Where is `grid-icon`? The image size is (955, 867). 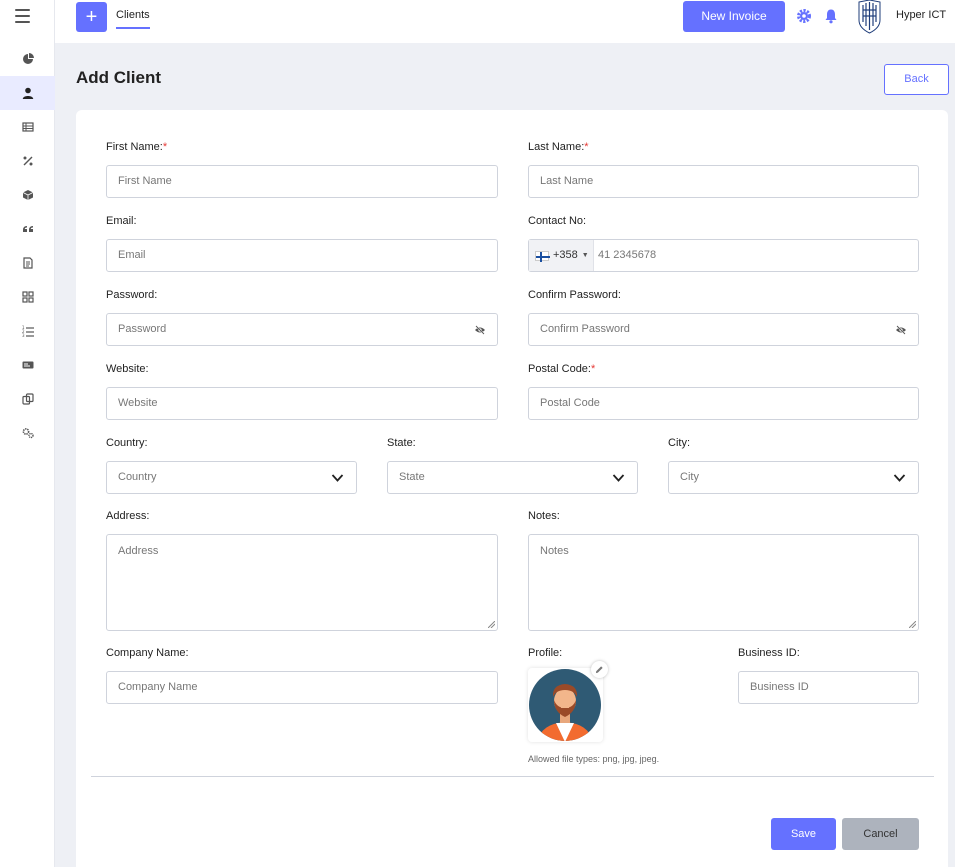 grid-icon is located at coordinates (27, 297).